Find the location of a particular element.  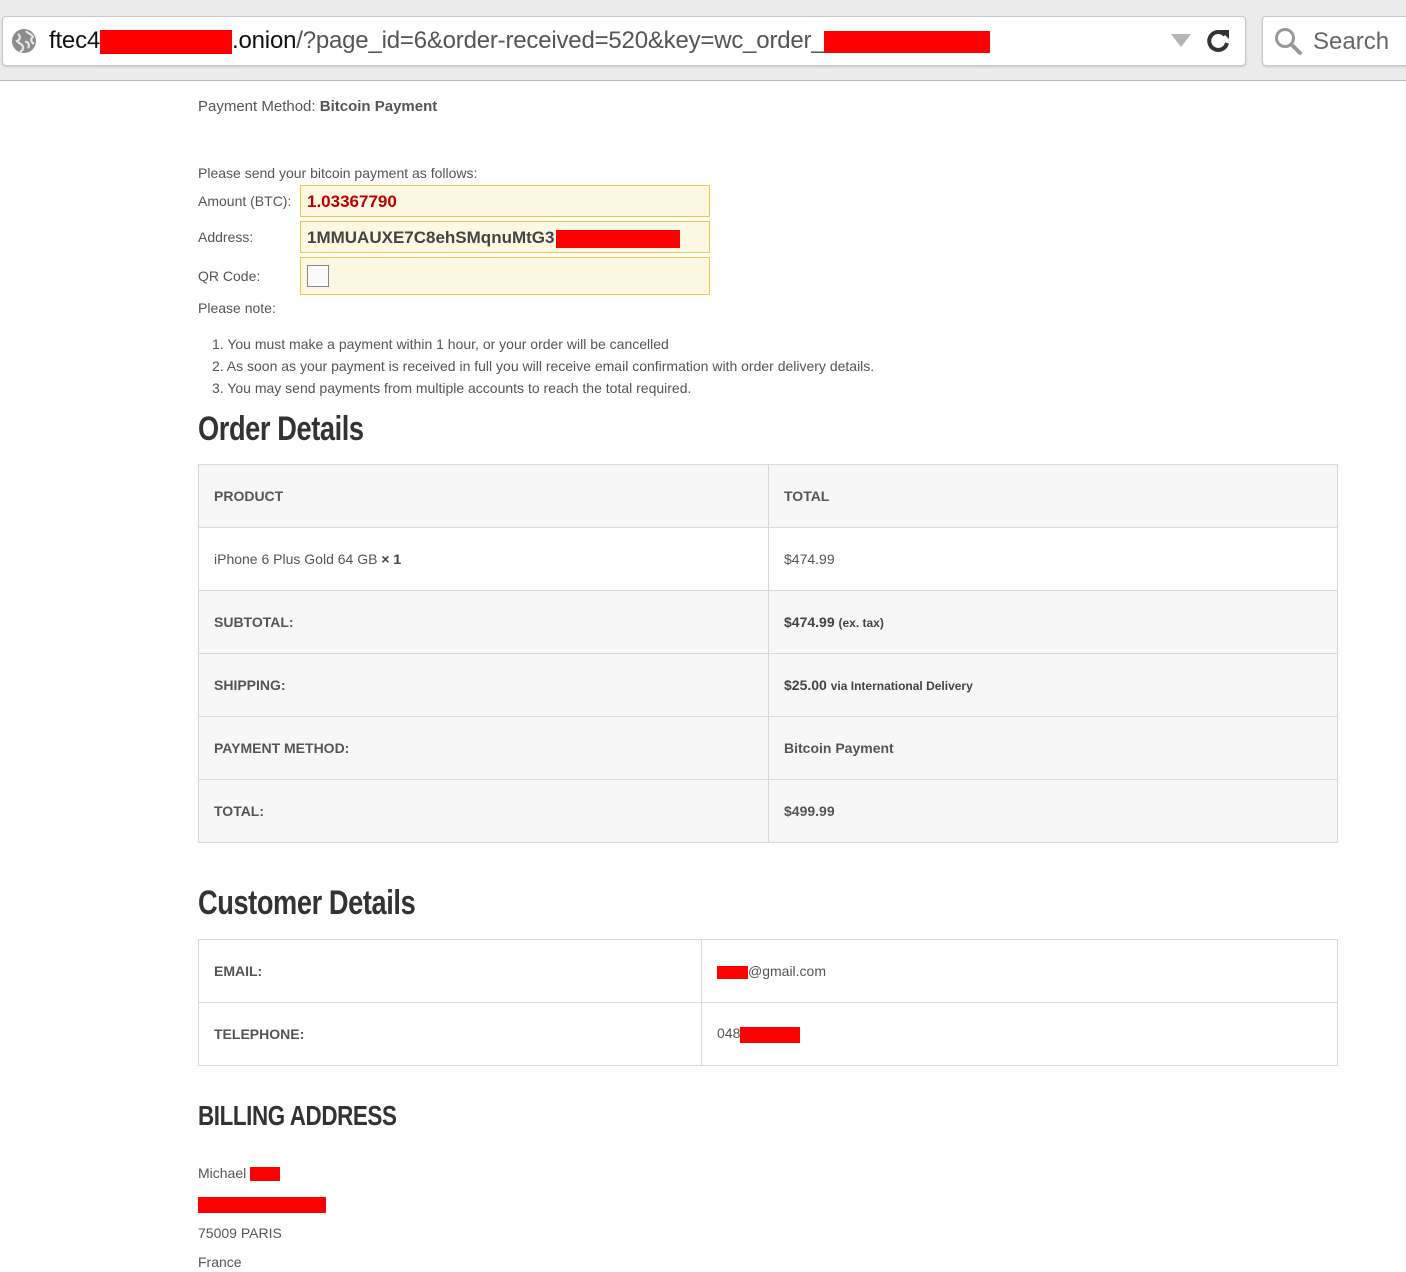

email-label: EMAIL: is located at coordinates (450, 971).